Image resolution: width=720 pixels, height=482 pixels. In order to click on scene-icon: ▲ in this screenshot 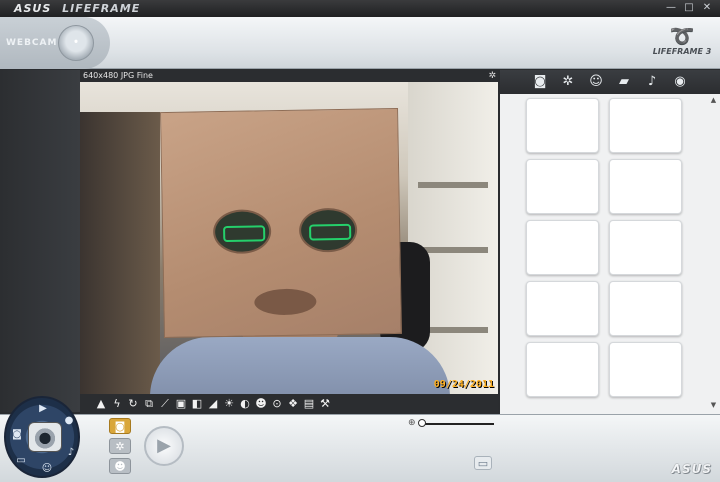, I will do `click(101, 404)`.